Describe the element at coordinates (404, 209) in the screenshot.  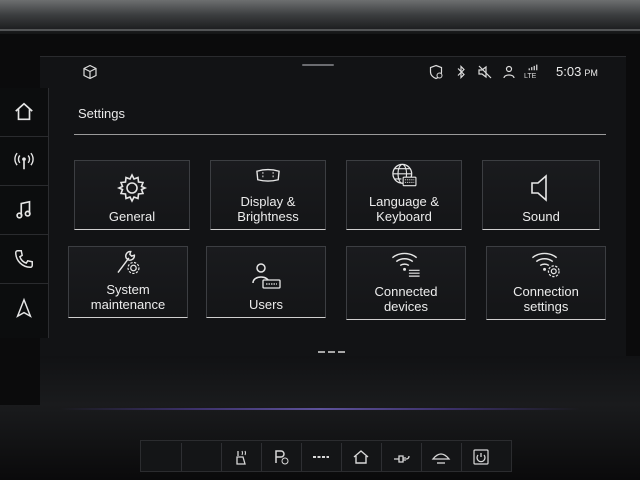
I see `tile-label: Language & Keyboard` at that location.